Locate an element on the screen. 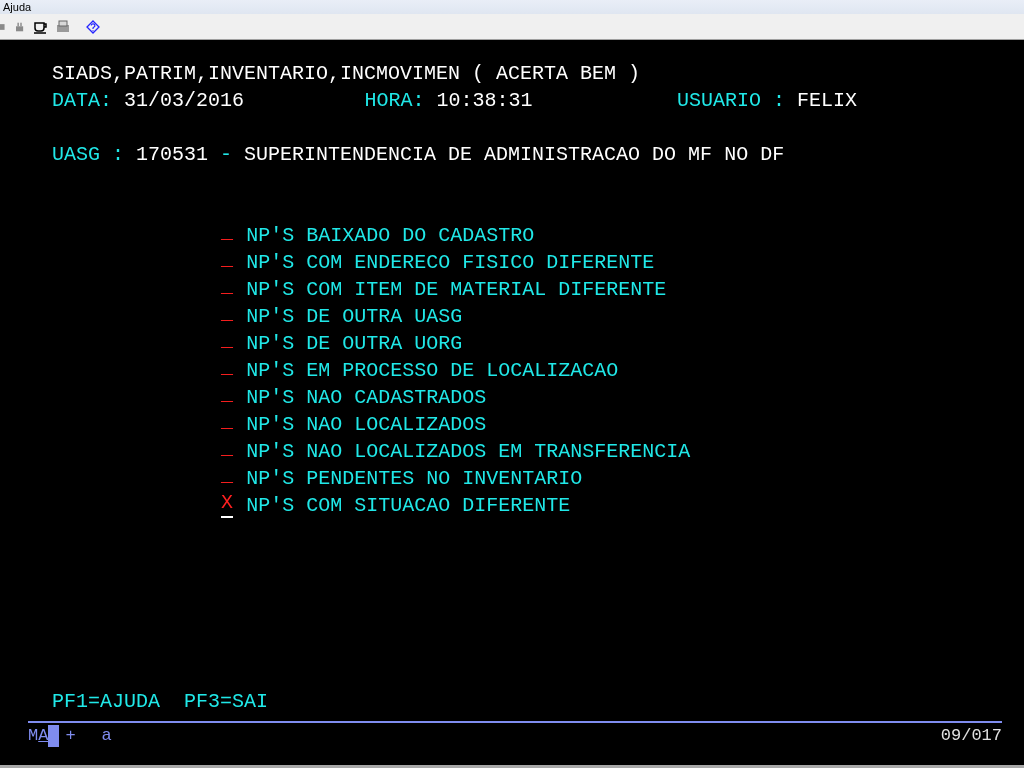 Image resolution: width=1024 pixels, height=768 pixels. field-value: 31/03/2016 is located at coordinates (184, 101).